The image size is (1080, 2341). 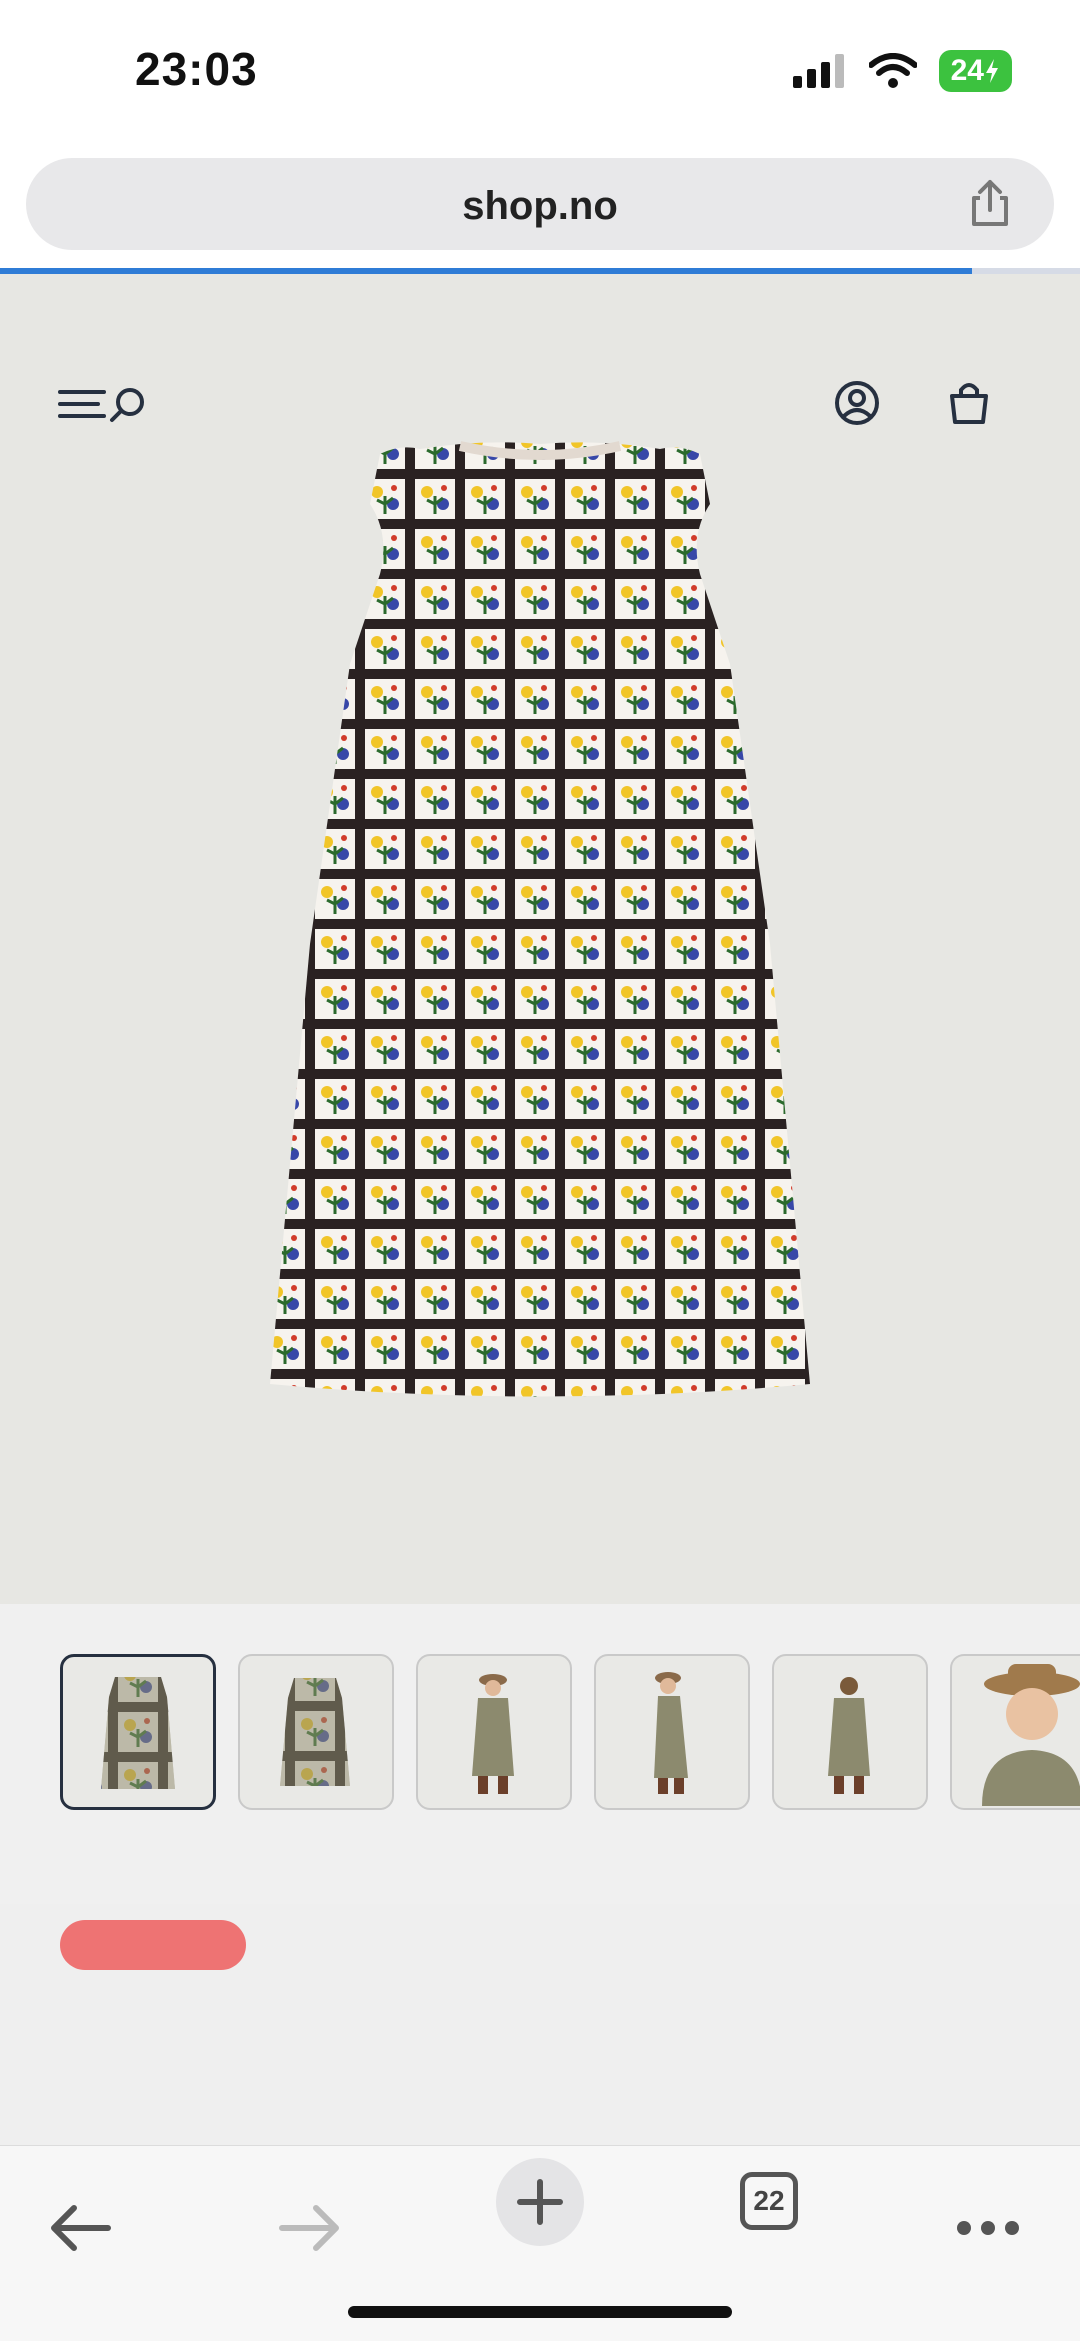 I want to click on forward-icon, so click(x=310, y=2228).